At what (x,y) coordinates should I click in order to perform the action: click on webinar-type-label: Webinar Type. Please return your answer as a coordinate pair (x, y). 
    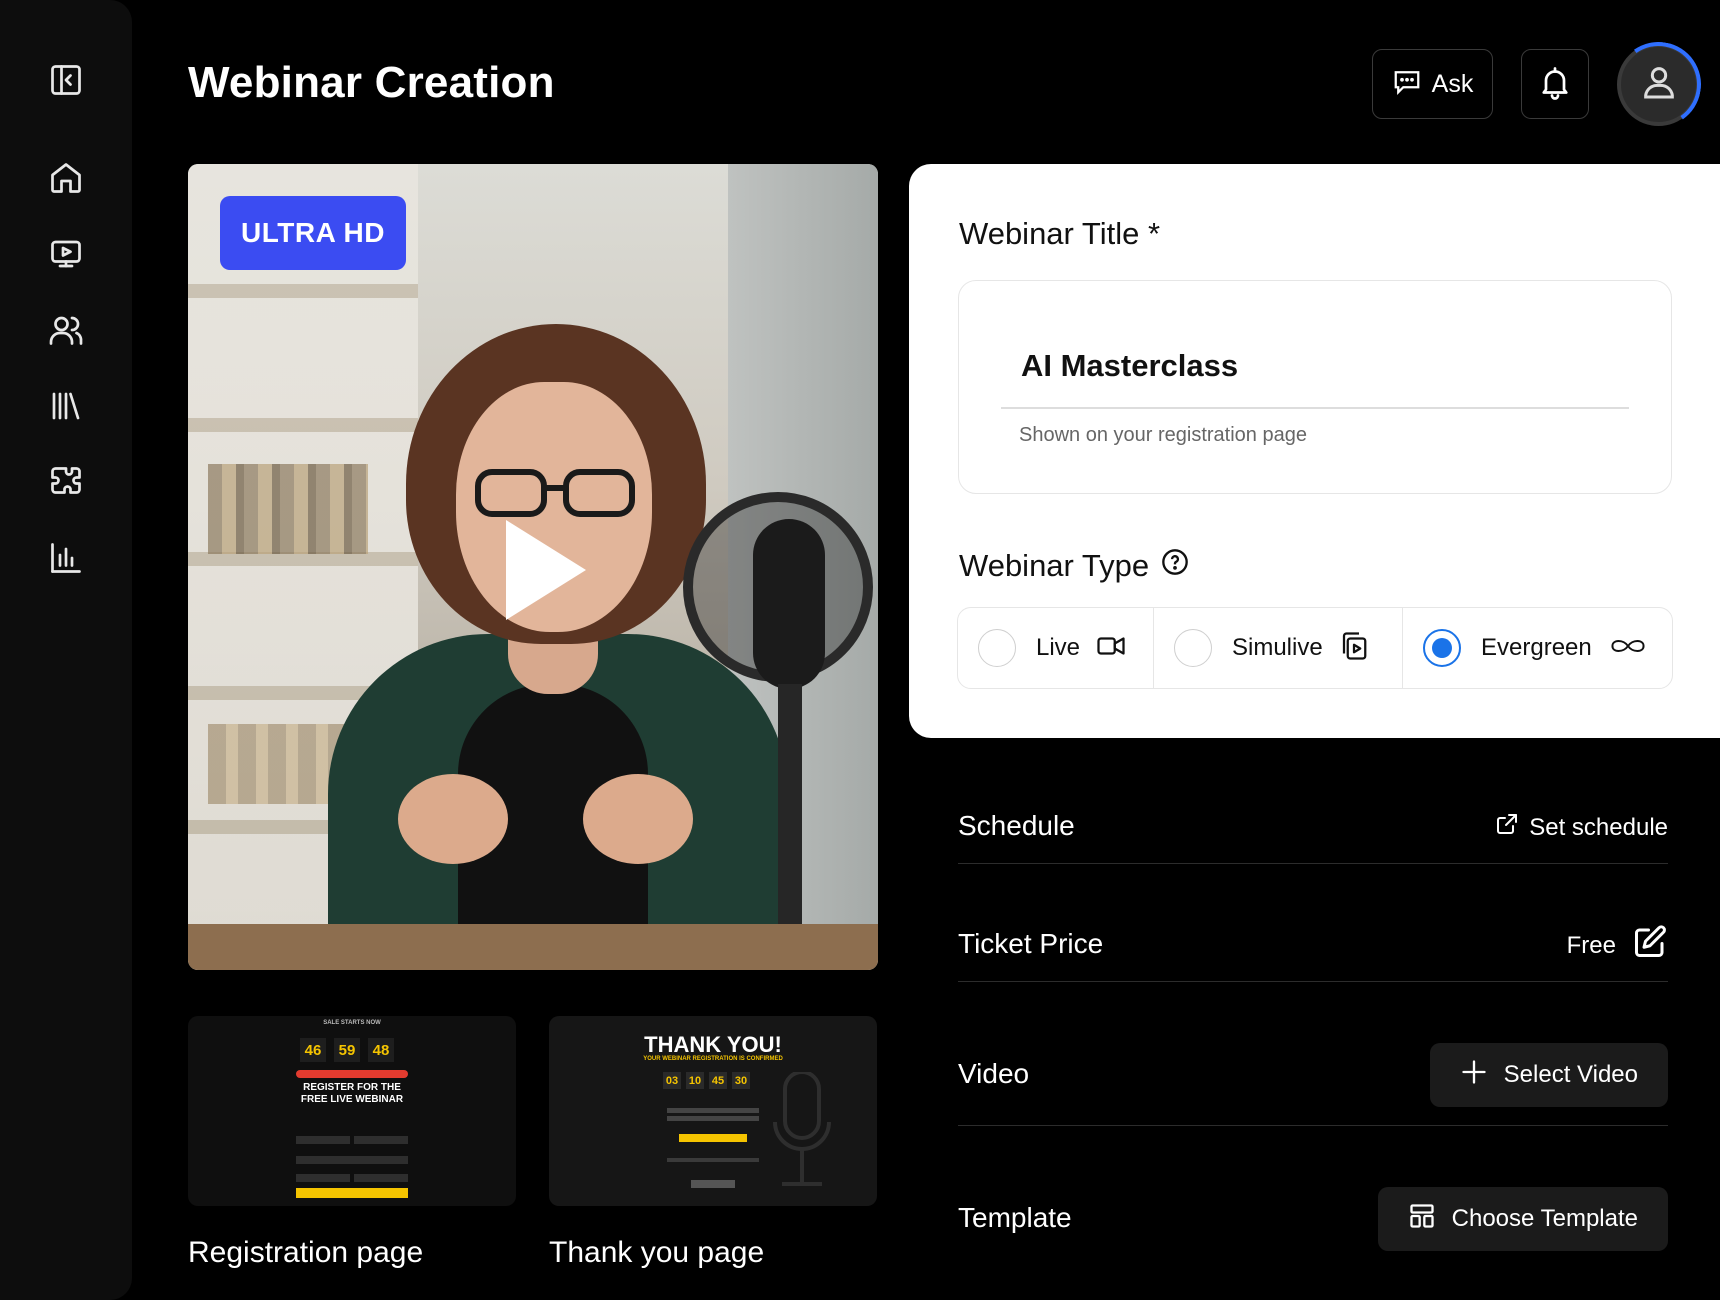
    Looking at the image, I should click on (1054, 565).